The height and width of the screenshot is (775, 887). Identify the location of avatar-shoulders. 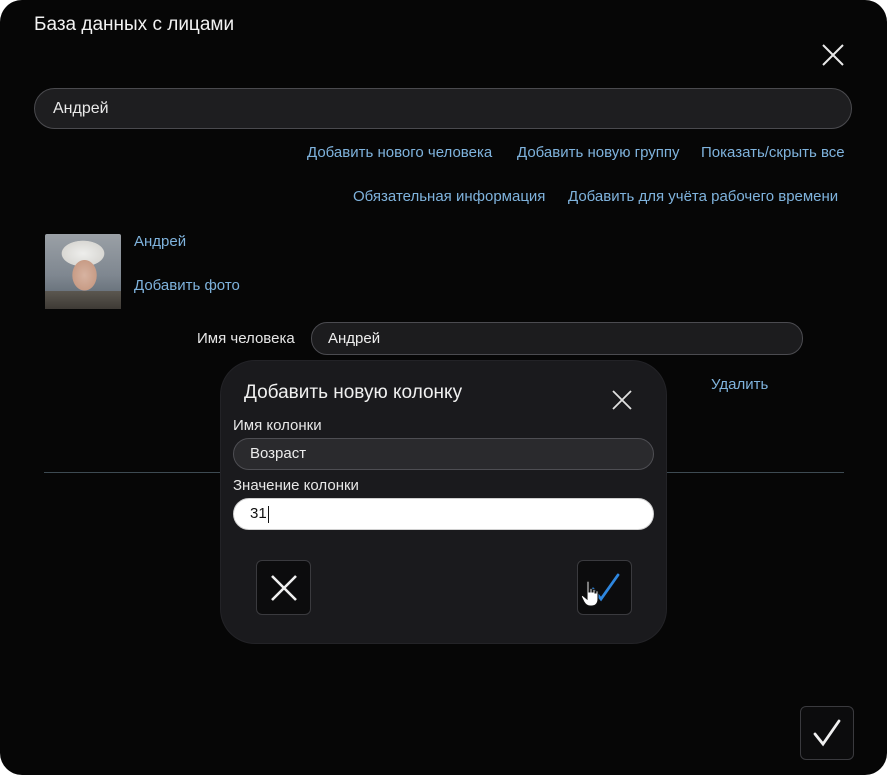
(83, 300).